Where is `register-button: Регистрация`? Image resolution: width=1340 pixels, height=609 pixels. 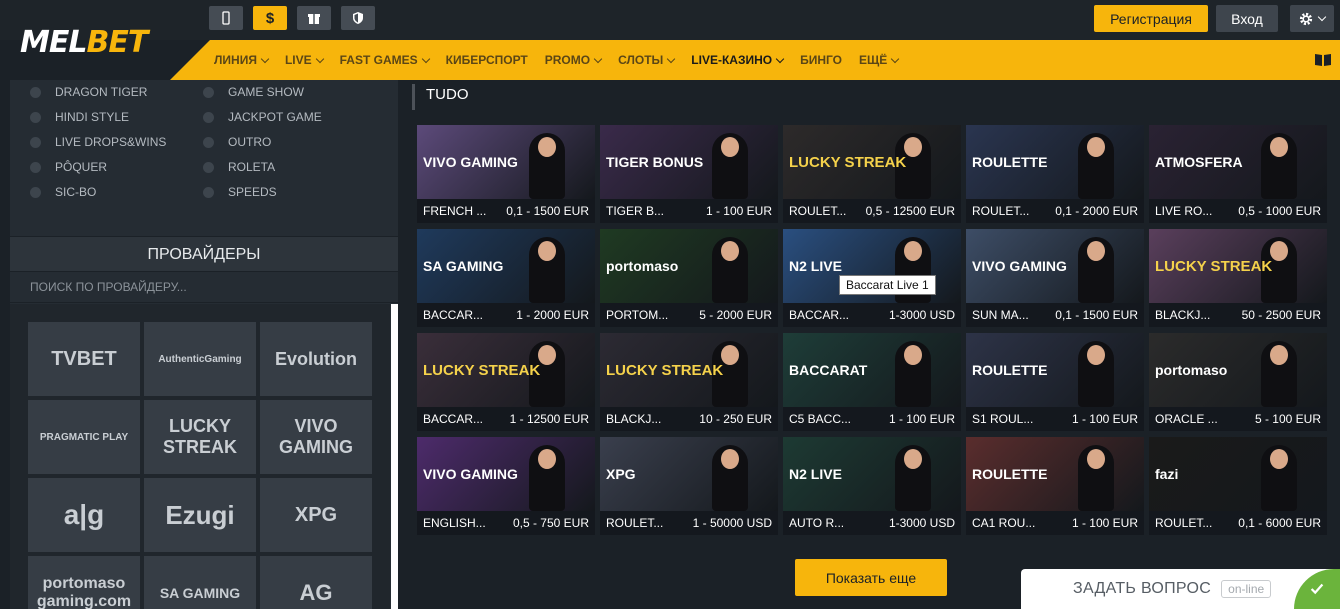
register-button: Регистрация is located at coordinates (1151, 18).